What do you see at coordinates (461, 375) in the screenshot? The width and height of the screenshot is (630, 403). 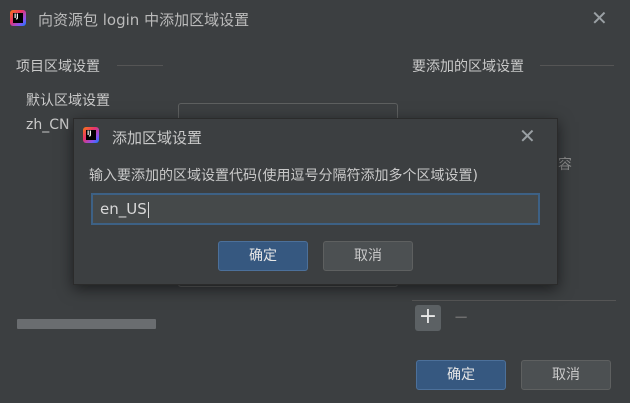 I see `ok-button: 确定` at bounding box center [461, 375].